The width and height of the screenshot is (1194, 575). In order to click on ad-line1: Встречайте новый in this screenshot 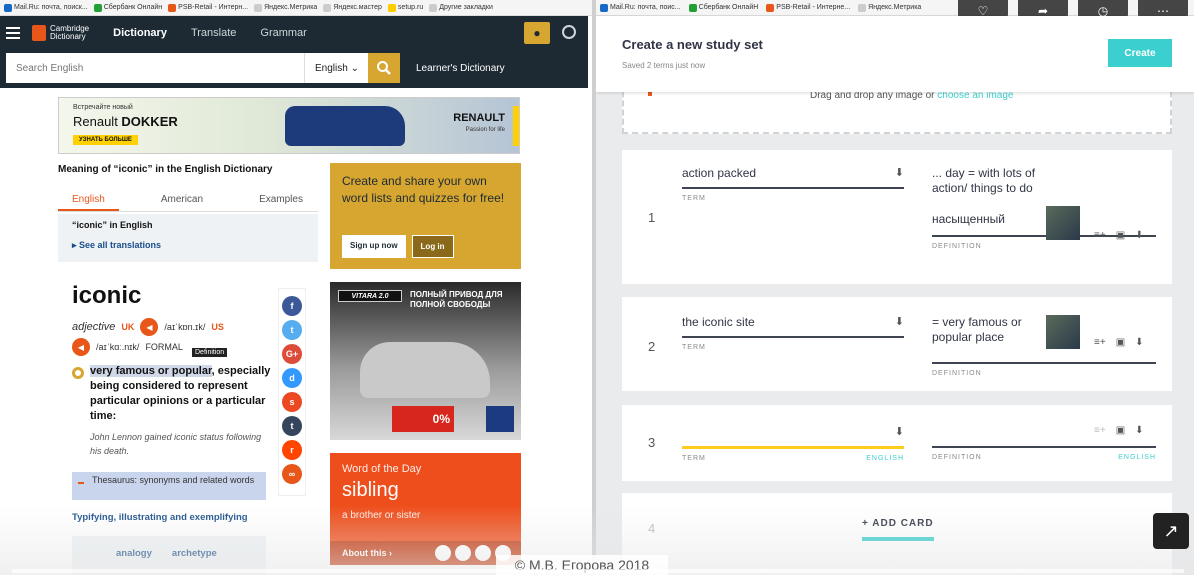, I will do `click(103, 107)`.